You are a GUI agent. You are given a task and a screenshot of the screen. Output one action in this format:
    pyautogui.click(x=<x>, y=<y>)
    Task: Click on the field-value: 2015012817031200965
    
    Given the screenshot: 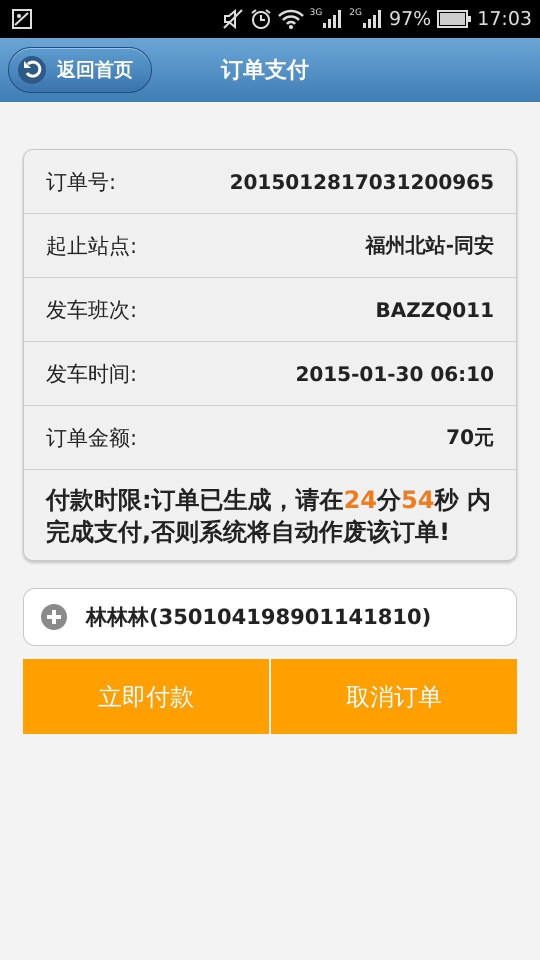 What is the action you would take?
    pyautogui.click(x=362, y=182)
    